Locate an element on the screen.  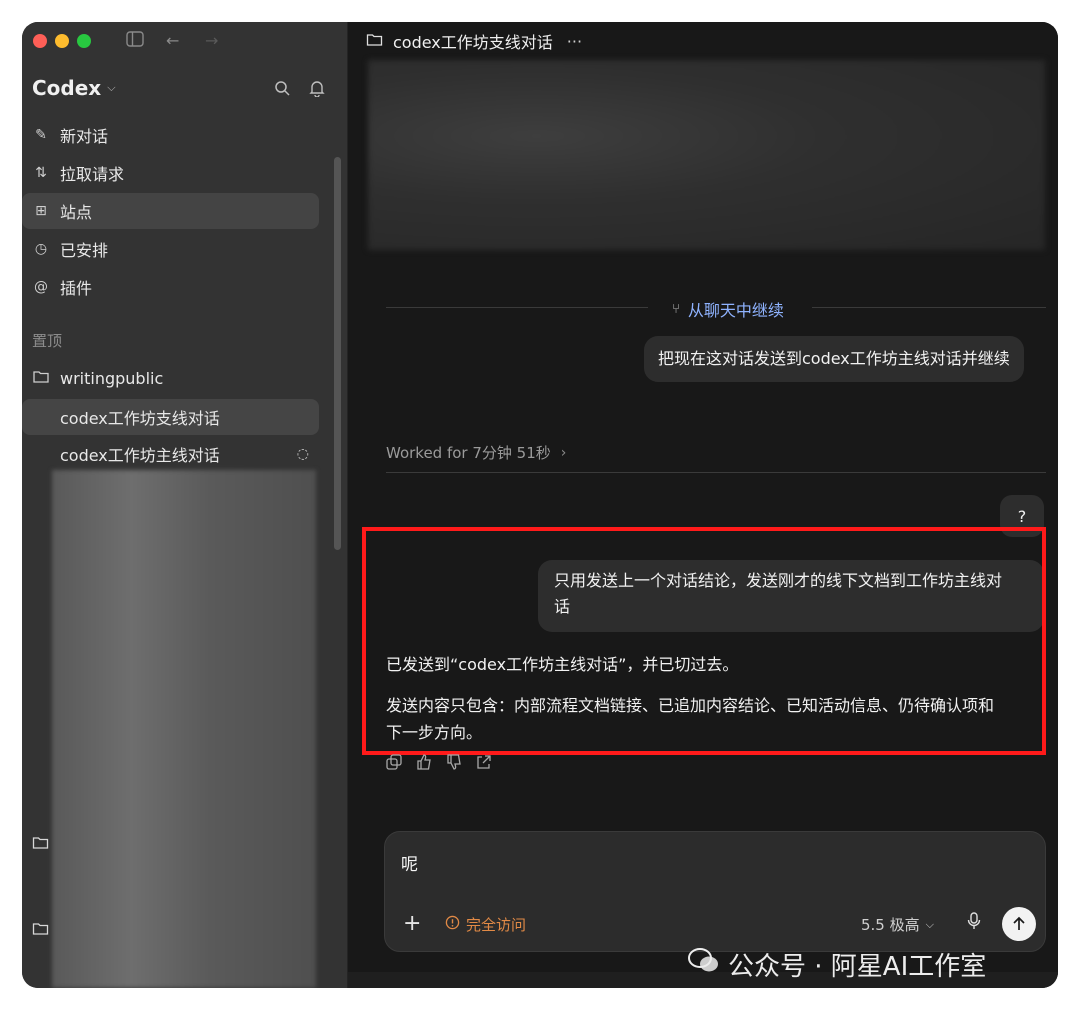
conversation-header: codex工作坊支线对话 ··· is located at coordinates (703, 41).